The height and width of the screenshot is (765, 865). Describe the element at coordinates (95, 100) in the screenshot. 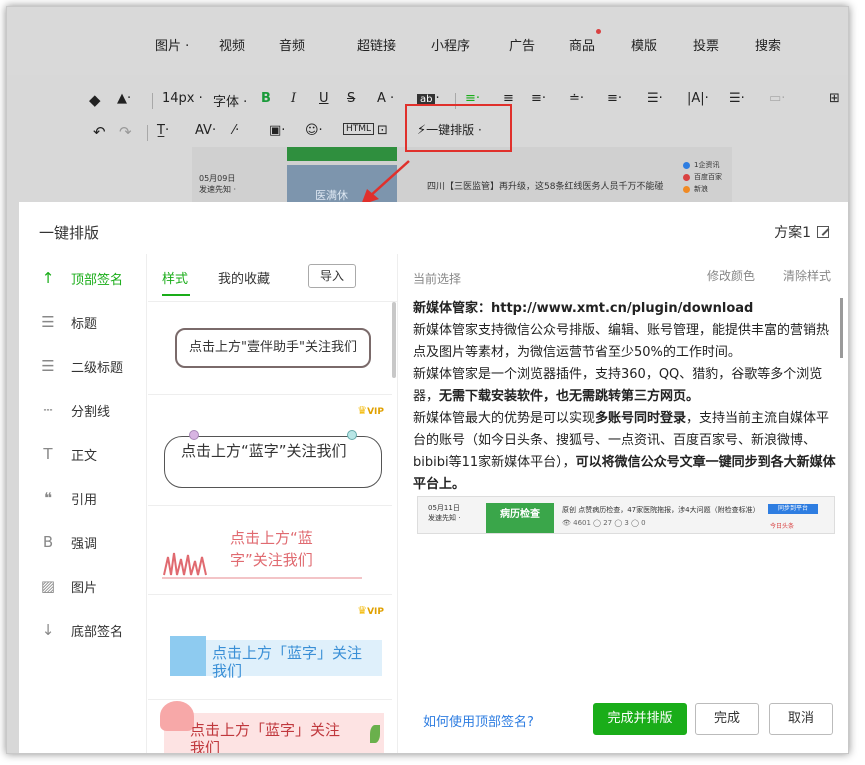

I see `format-brush-icon: ◆` at that location.